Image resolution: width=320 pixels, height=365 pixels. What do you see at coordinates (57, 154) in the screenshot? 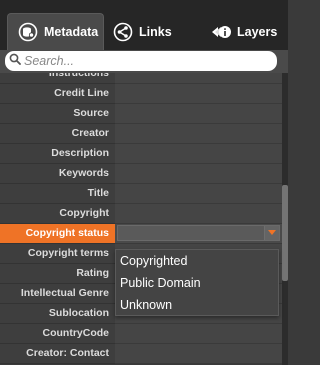
I see `field-label: Description` at bounding box center [57, 154].